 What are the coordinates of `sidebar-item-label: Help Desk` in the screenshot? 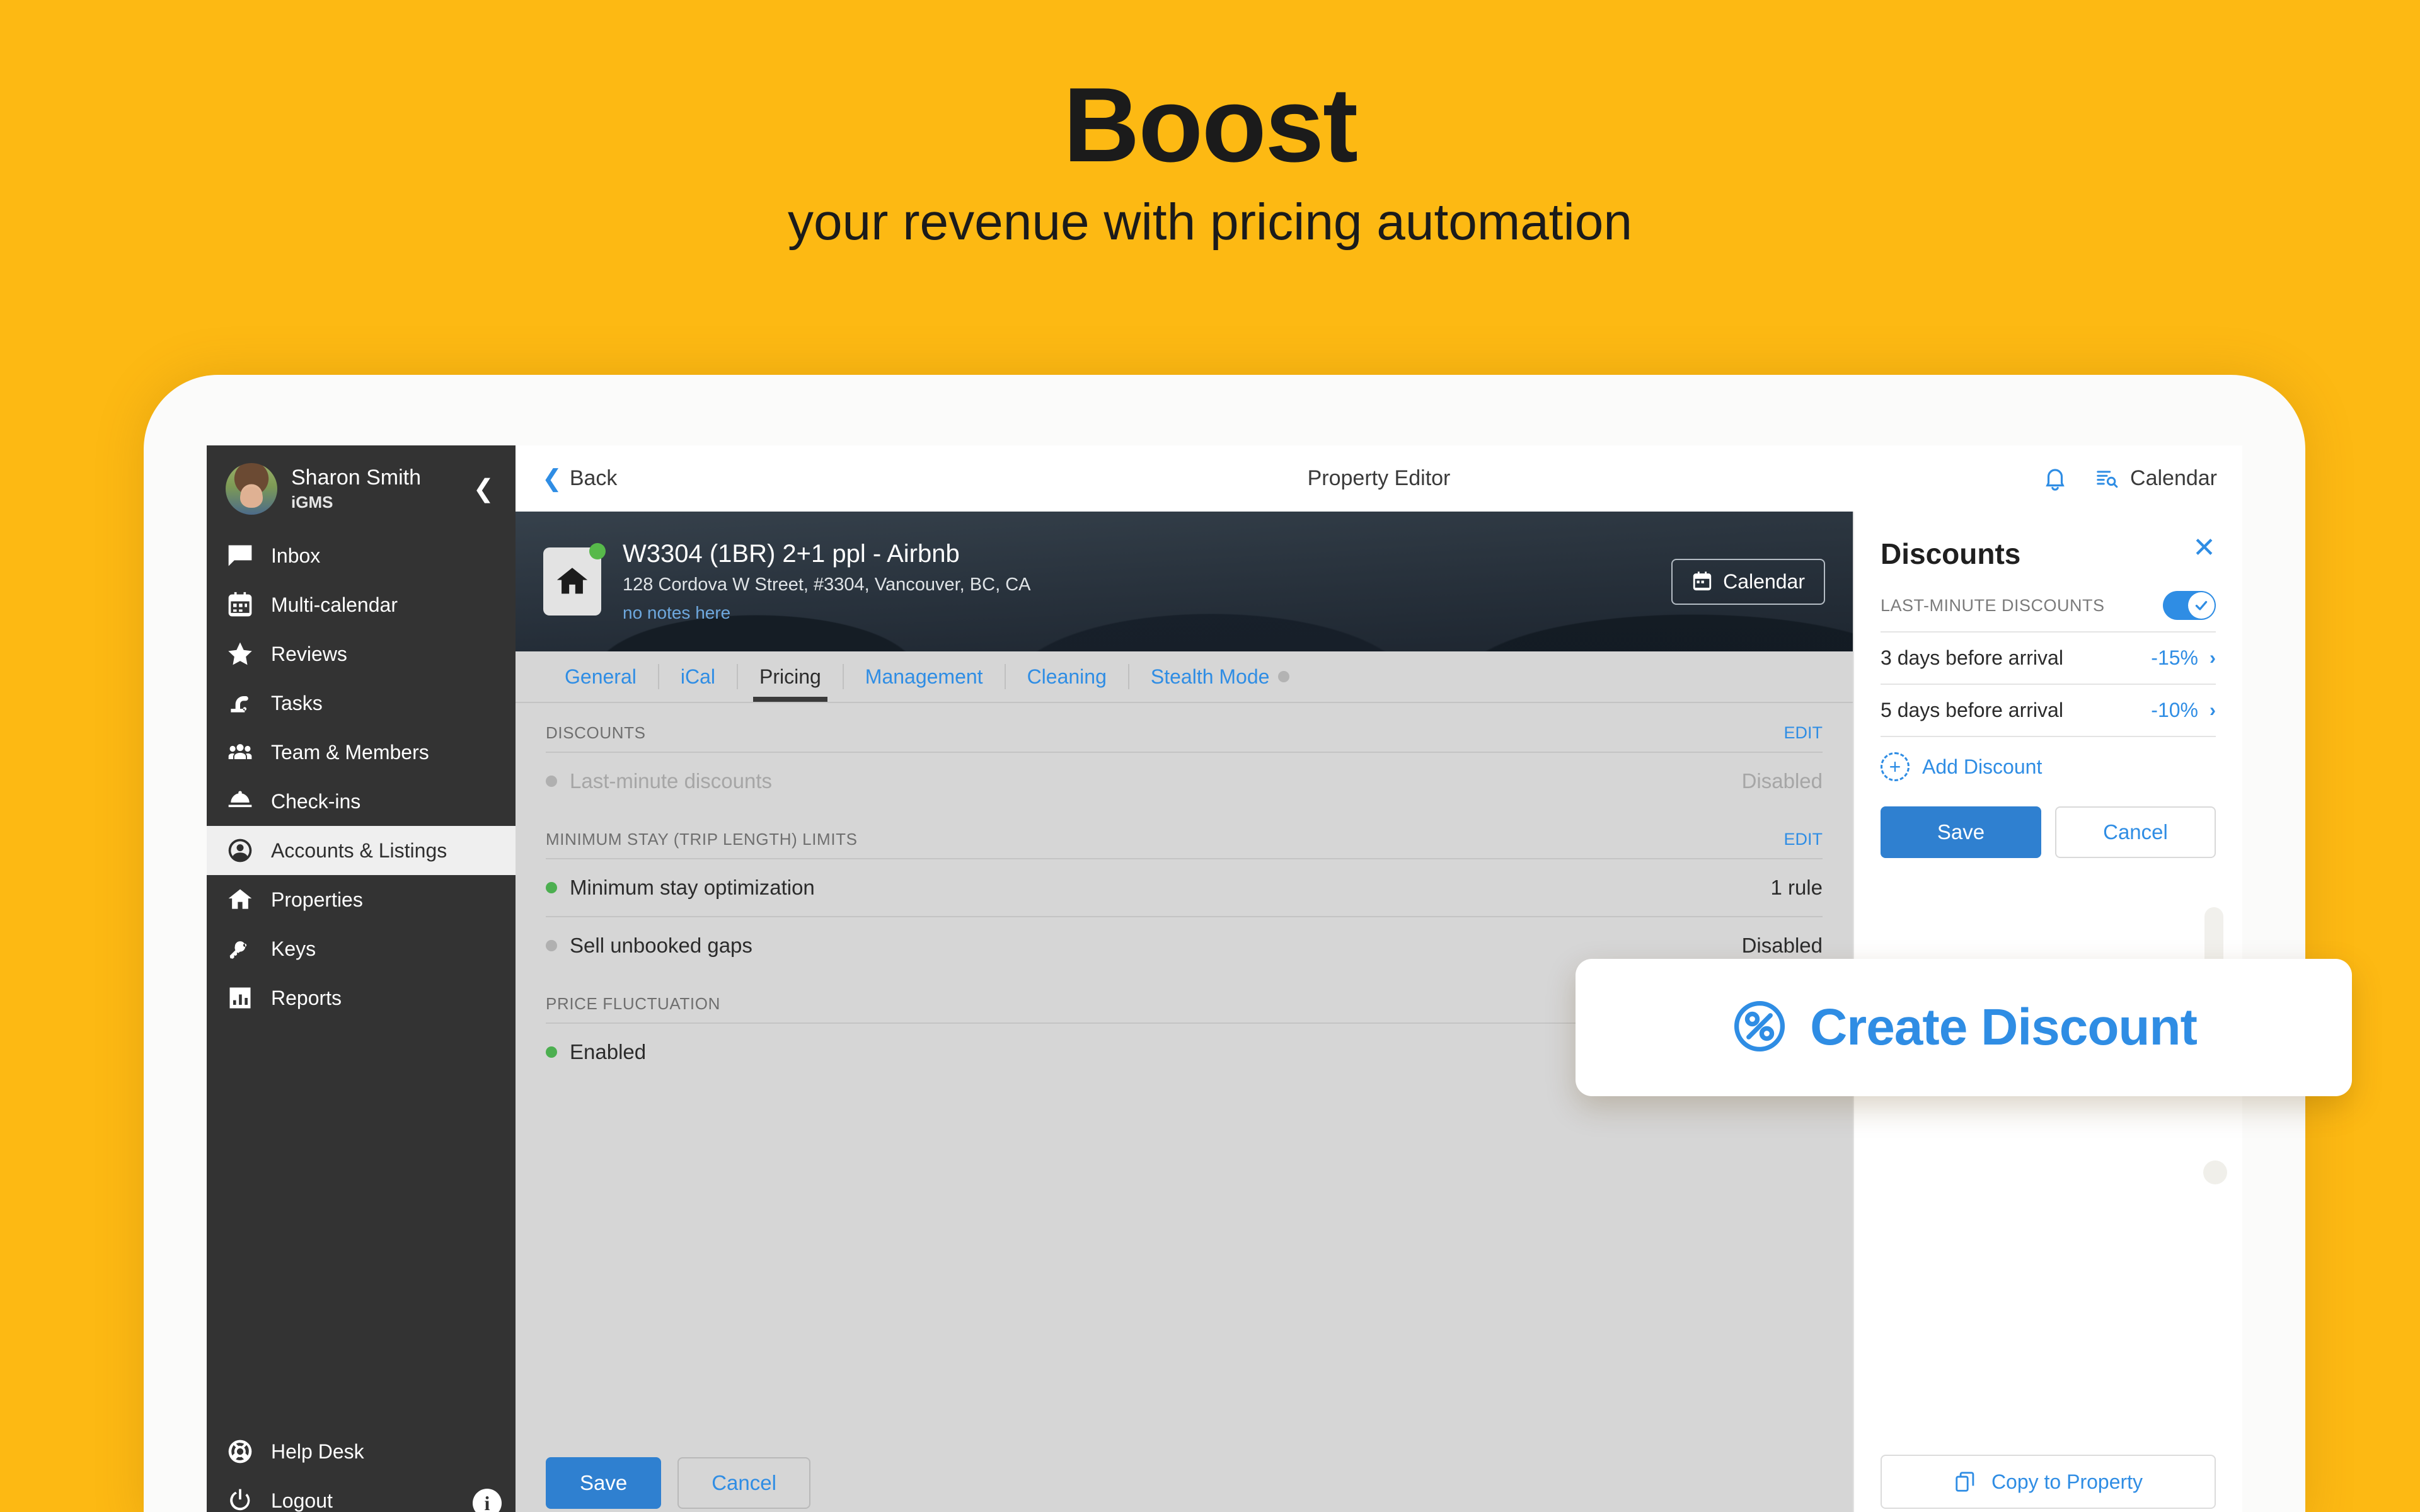 It's located at (318, 1451).